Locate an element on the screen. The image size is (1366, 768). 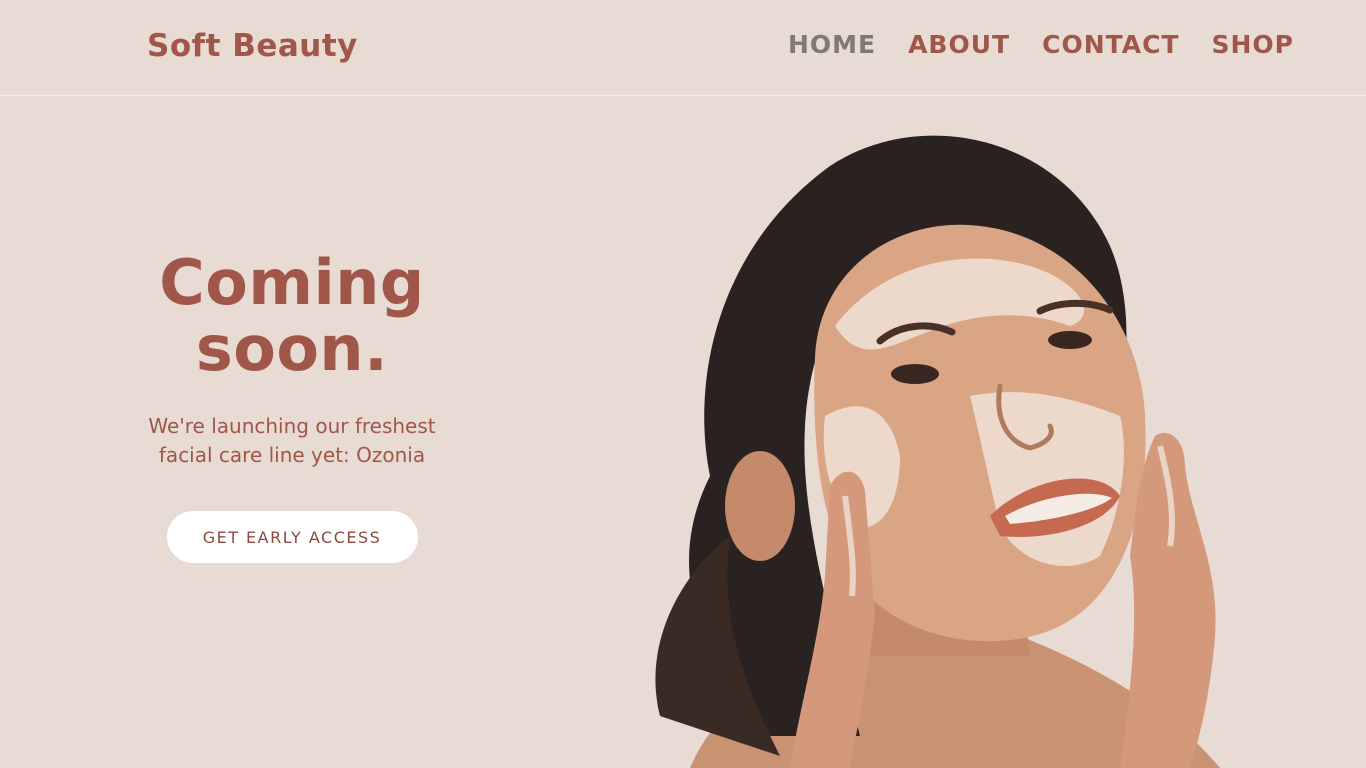
hero-title-line2: soon. is located at coordinates (292, 348).